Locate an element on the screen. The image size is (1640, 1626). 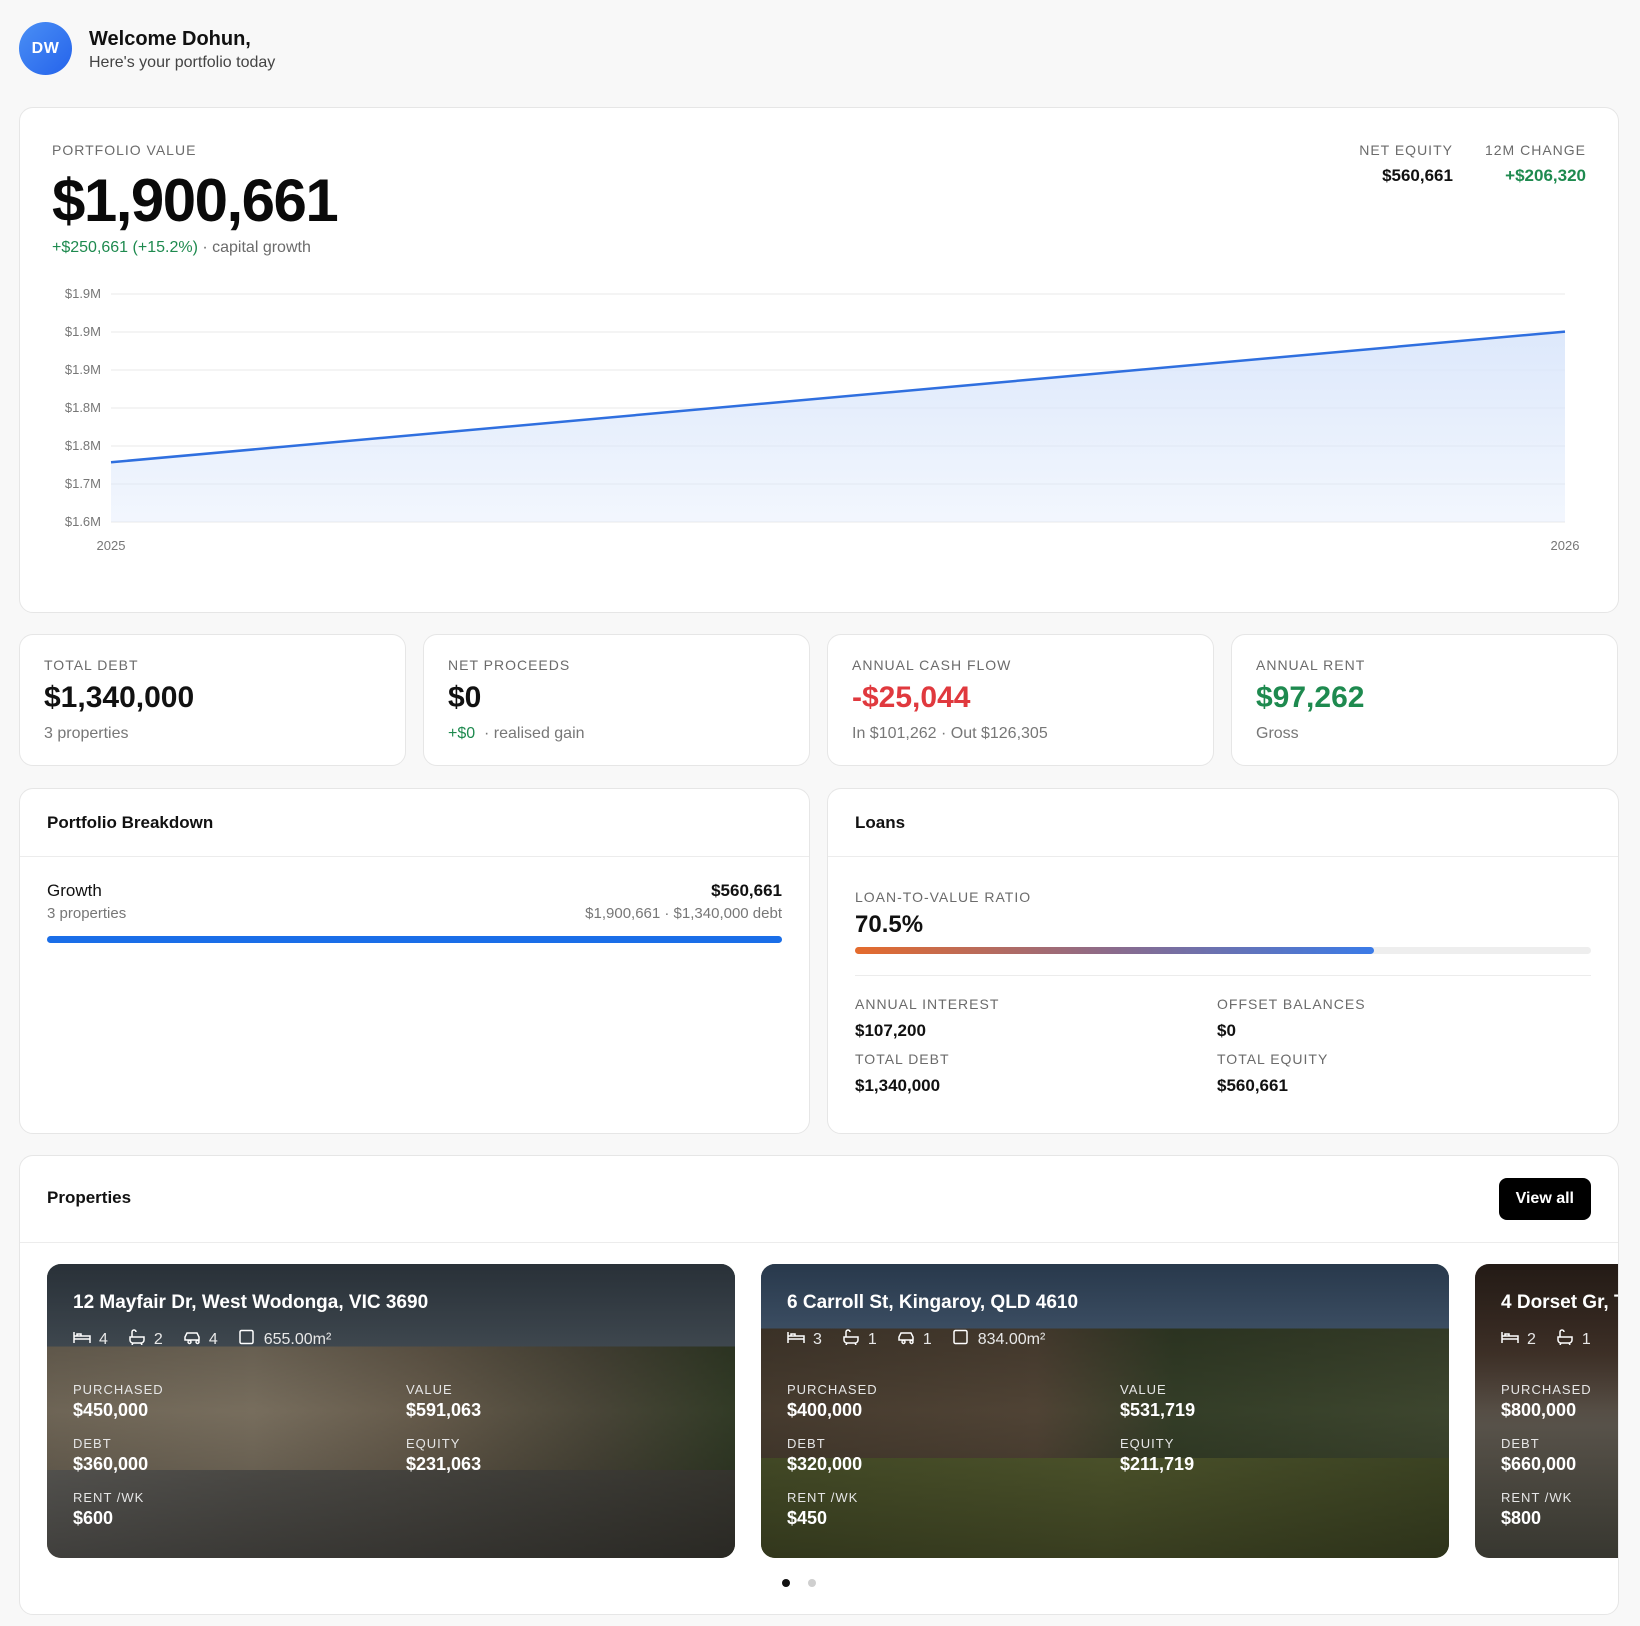
equity-stat: EQUITY $231,063 is located at coordinates (443, 1455).